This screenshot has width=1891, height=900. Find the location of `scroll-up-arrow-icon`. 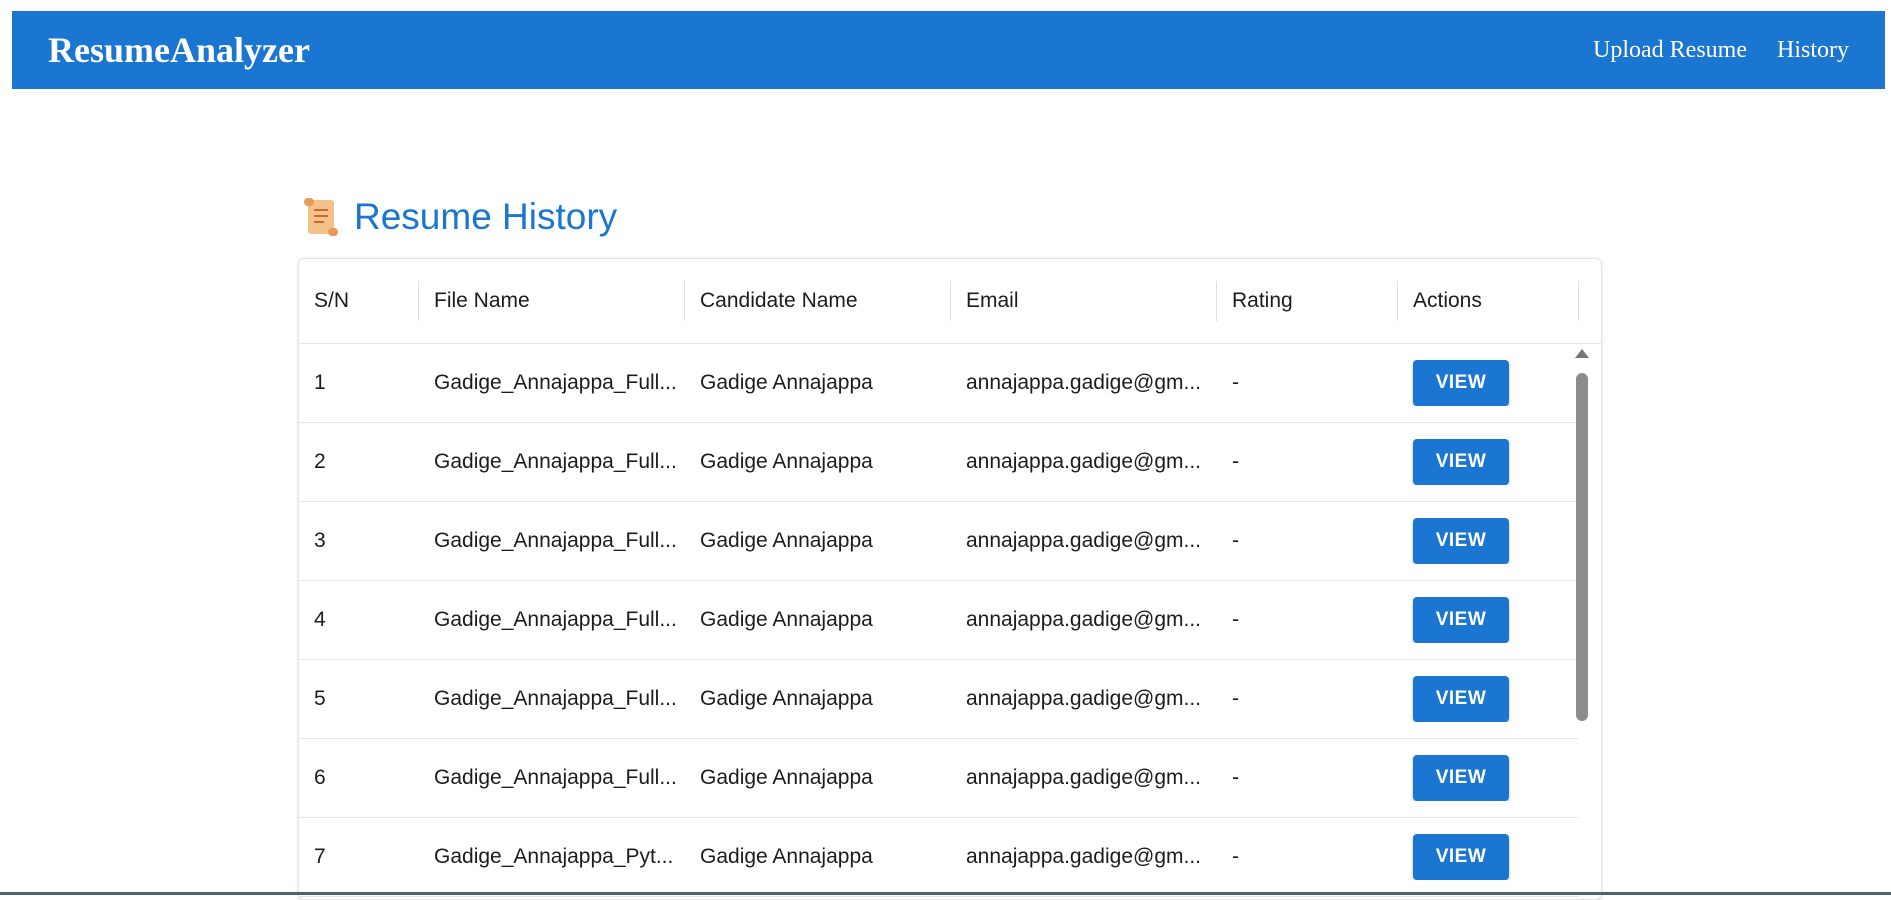

scroll-up-arrow-icon is located at coordinates (1582, 353).